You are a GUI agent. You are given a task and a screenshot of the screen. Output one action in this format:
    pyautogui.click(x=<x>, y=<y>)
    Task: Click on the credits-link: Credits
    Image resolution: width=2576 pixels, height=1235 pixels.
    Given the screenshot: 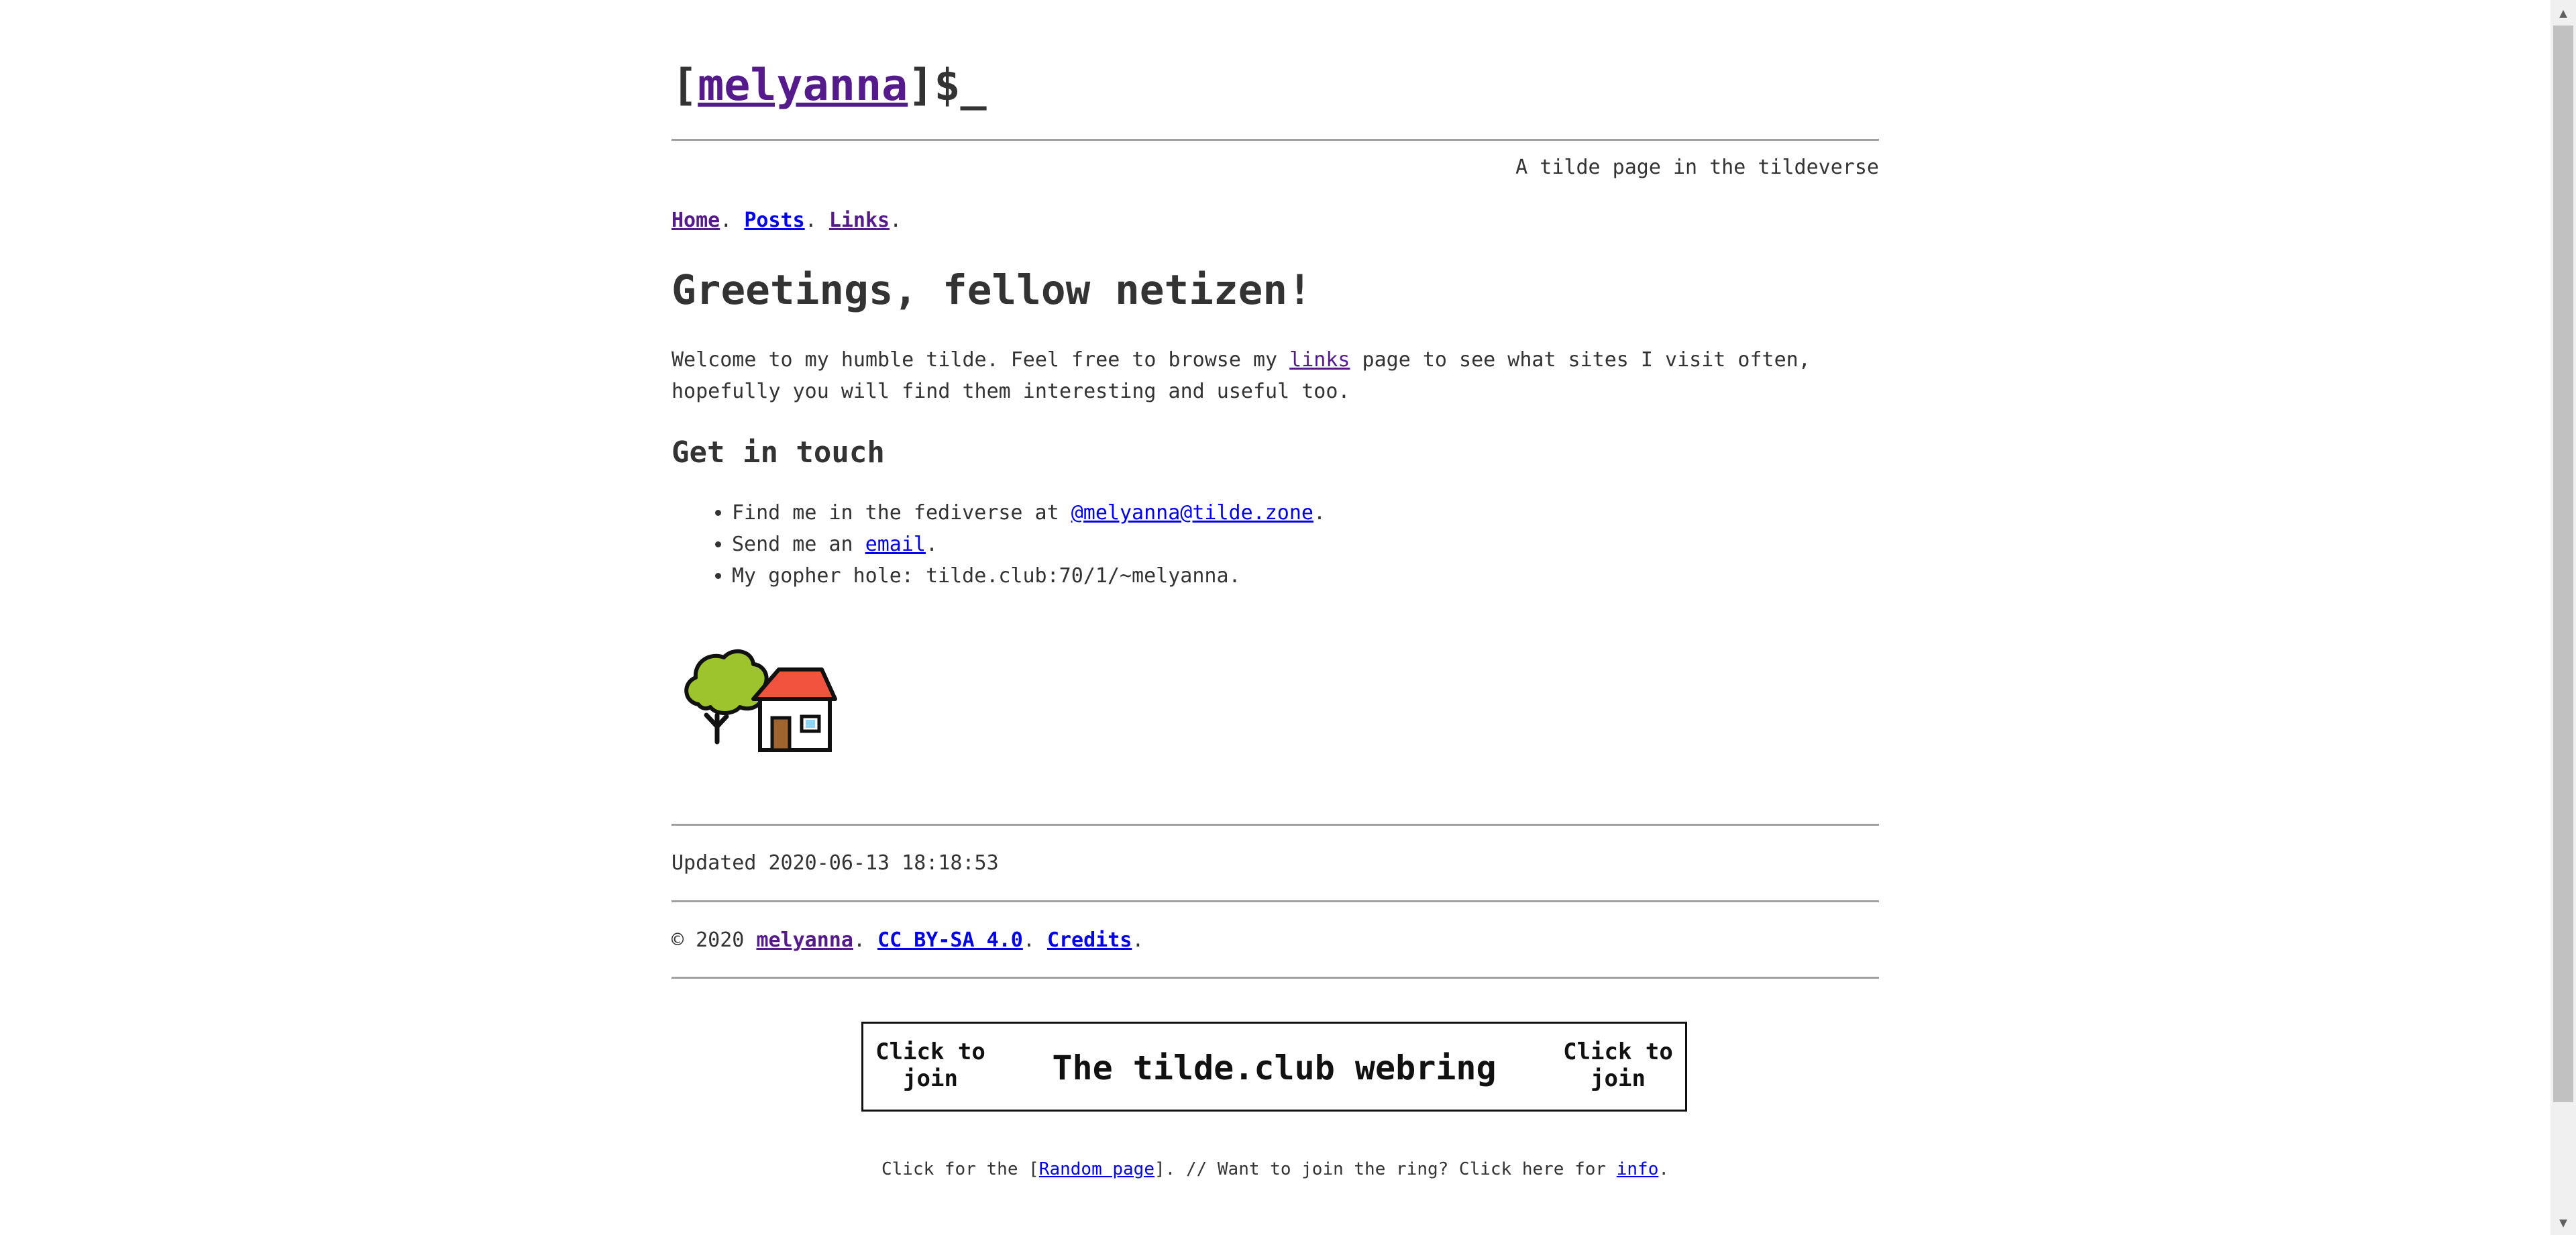 What is the action you would take?
    pyautogui.click(x=1089, y=940)
    